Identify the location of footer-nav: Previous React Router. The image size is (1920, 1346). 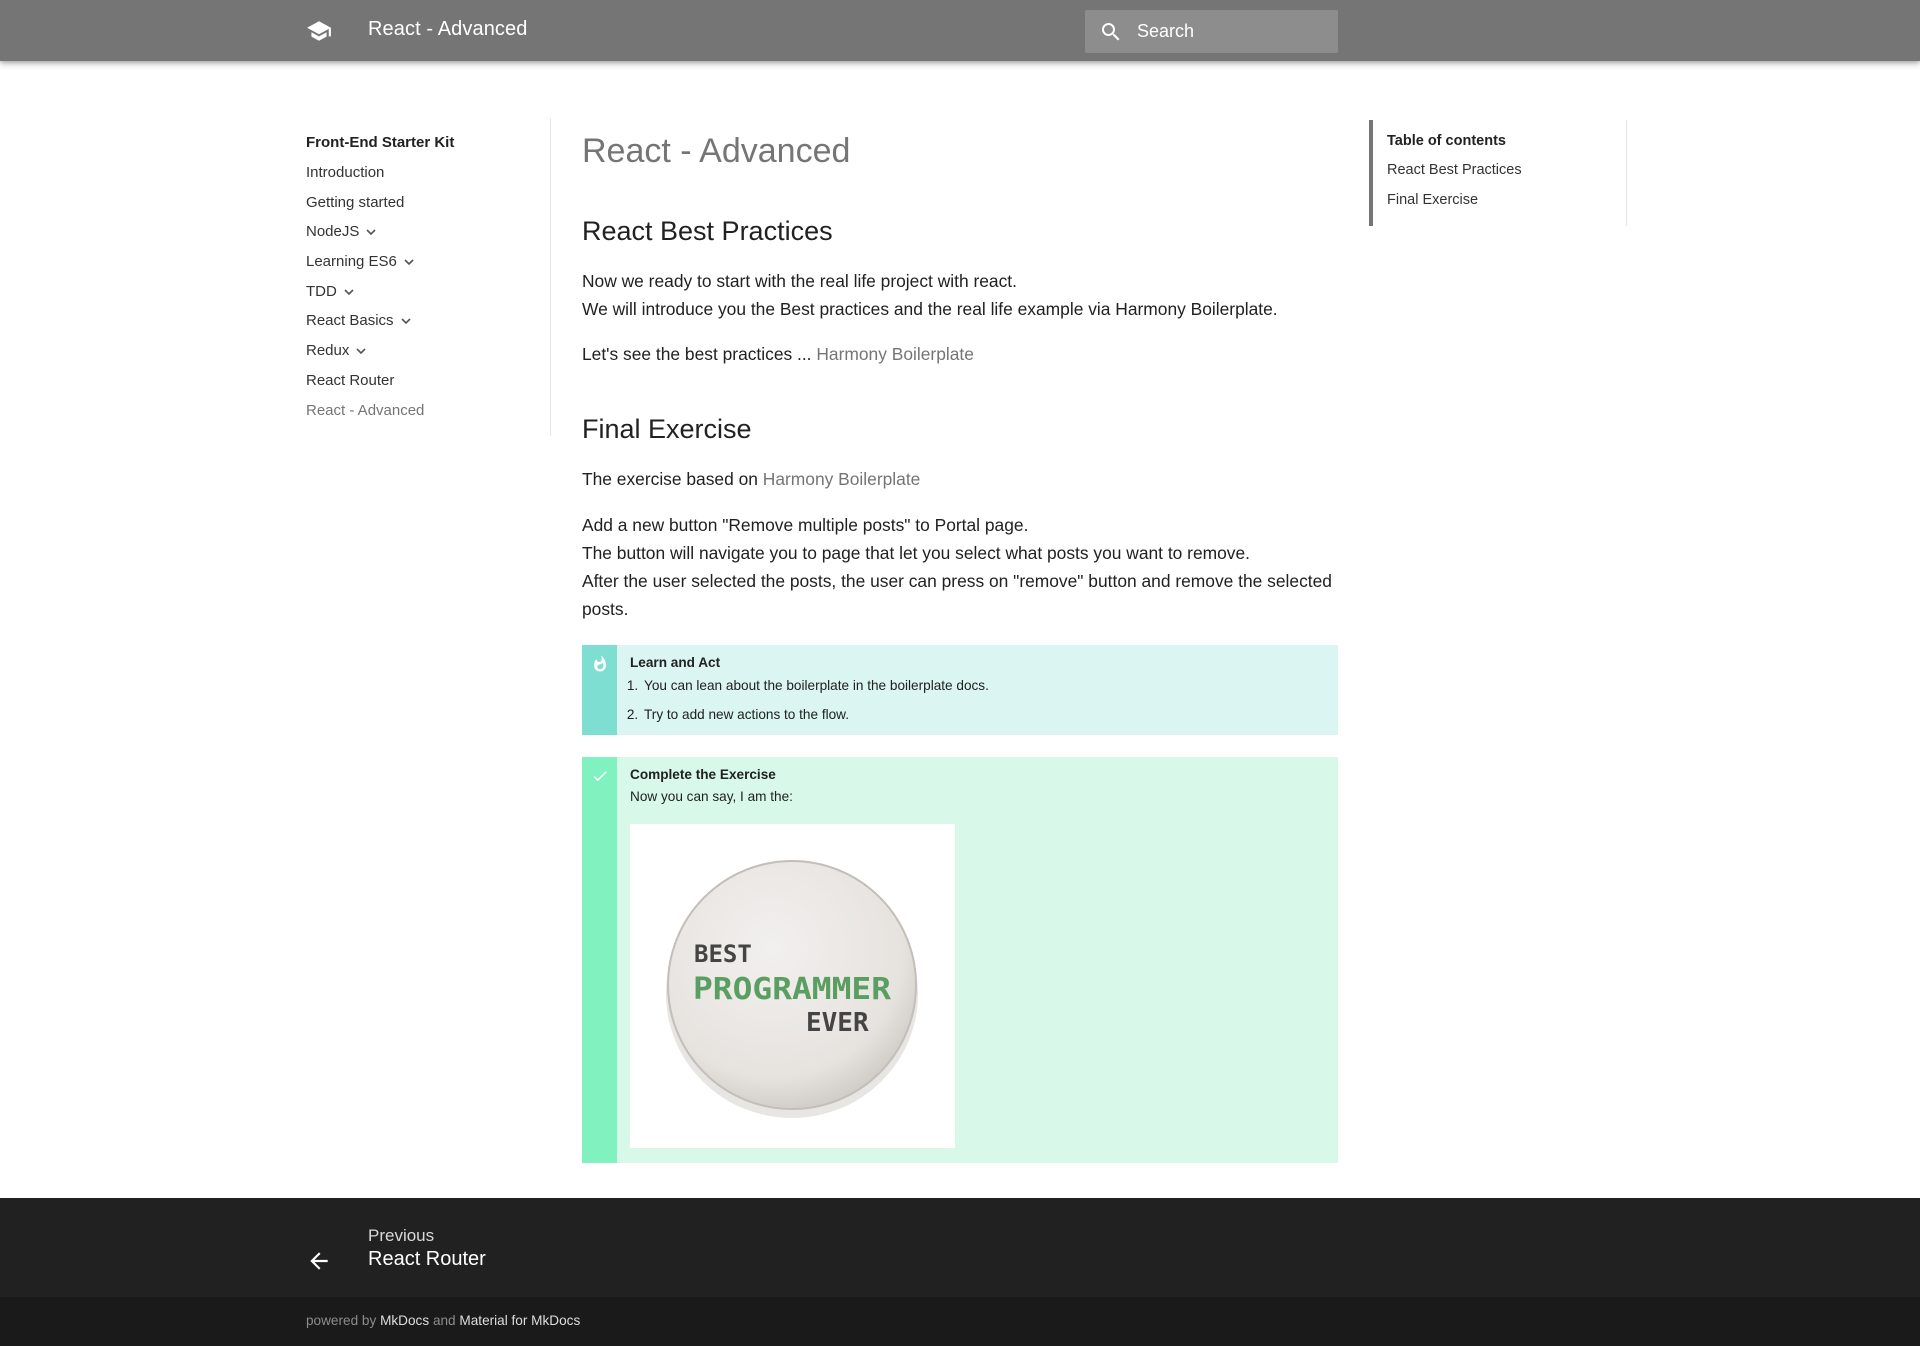
(960, 1247).